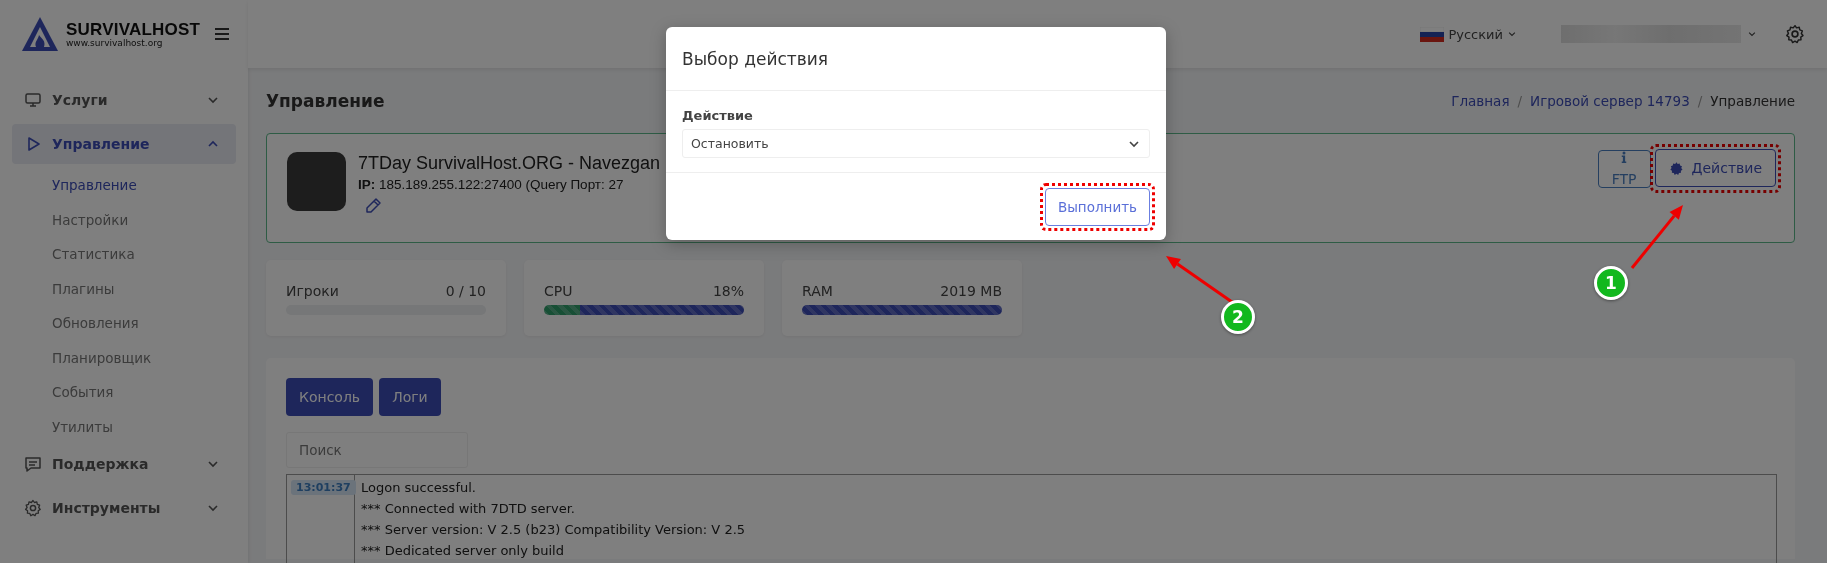 The height and width of the screenshot is (563, 1827). Describe the element at coordinates (133, 29) in the screenshot. I see `brand-name: SURVIVALHOST` at that location.